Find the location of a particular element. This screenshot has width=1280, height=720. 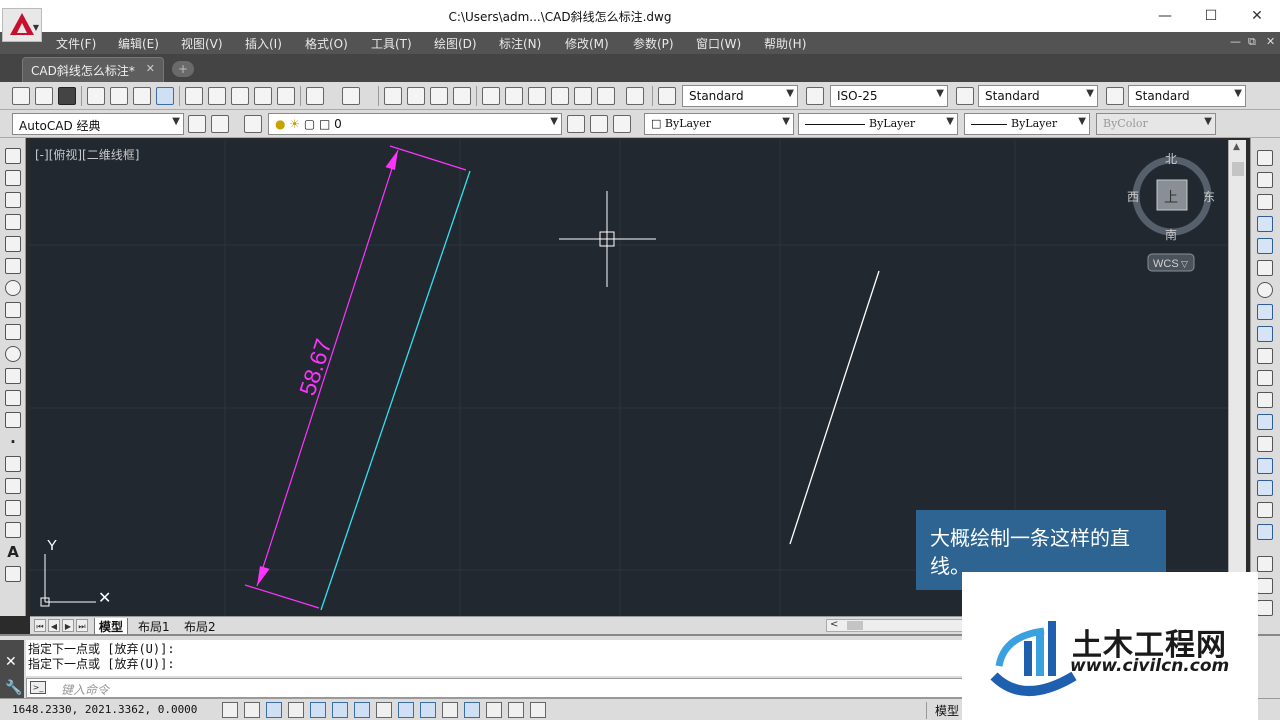

menu-format: 格式(O) is located at coordinates (326, 43).